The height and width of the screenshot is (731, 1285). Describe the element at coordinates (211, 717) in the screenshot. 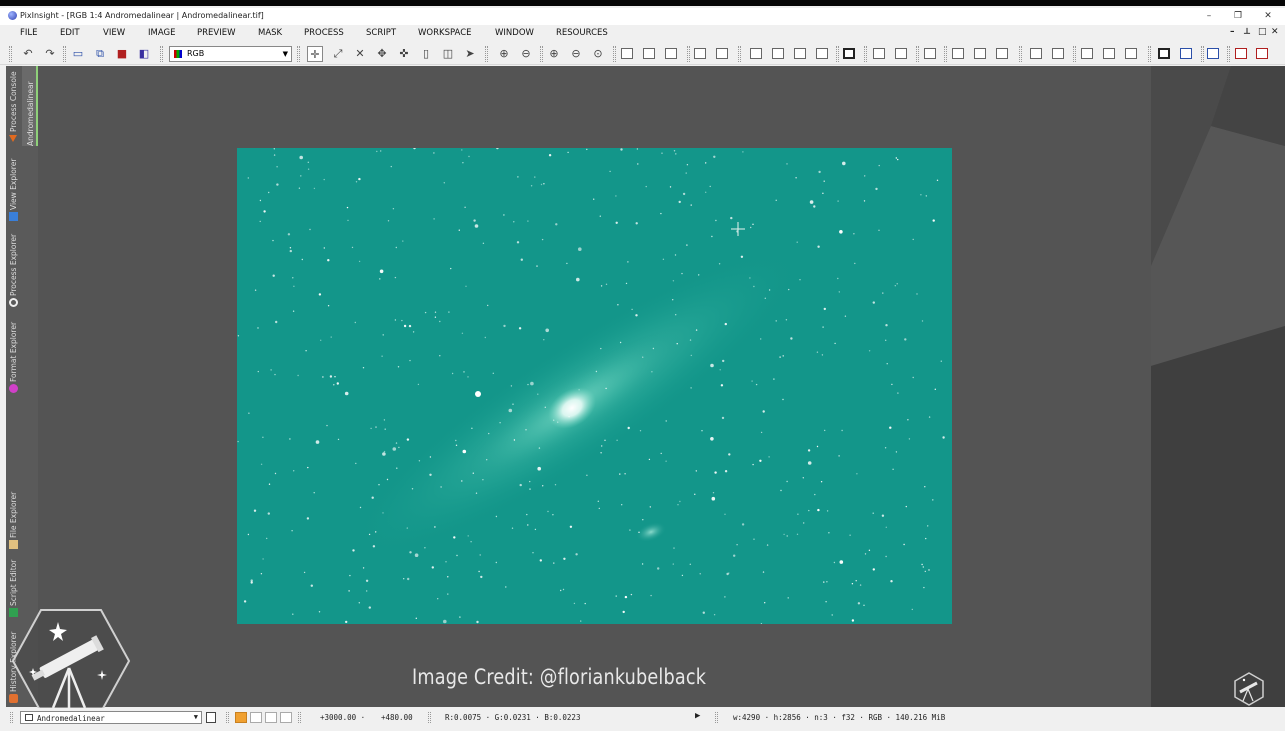

I see `view-toggle-icon` at that location.